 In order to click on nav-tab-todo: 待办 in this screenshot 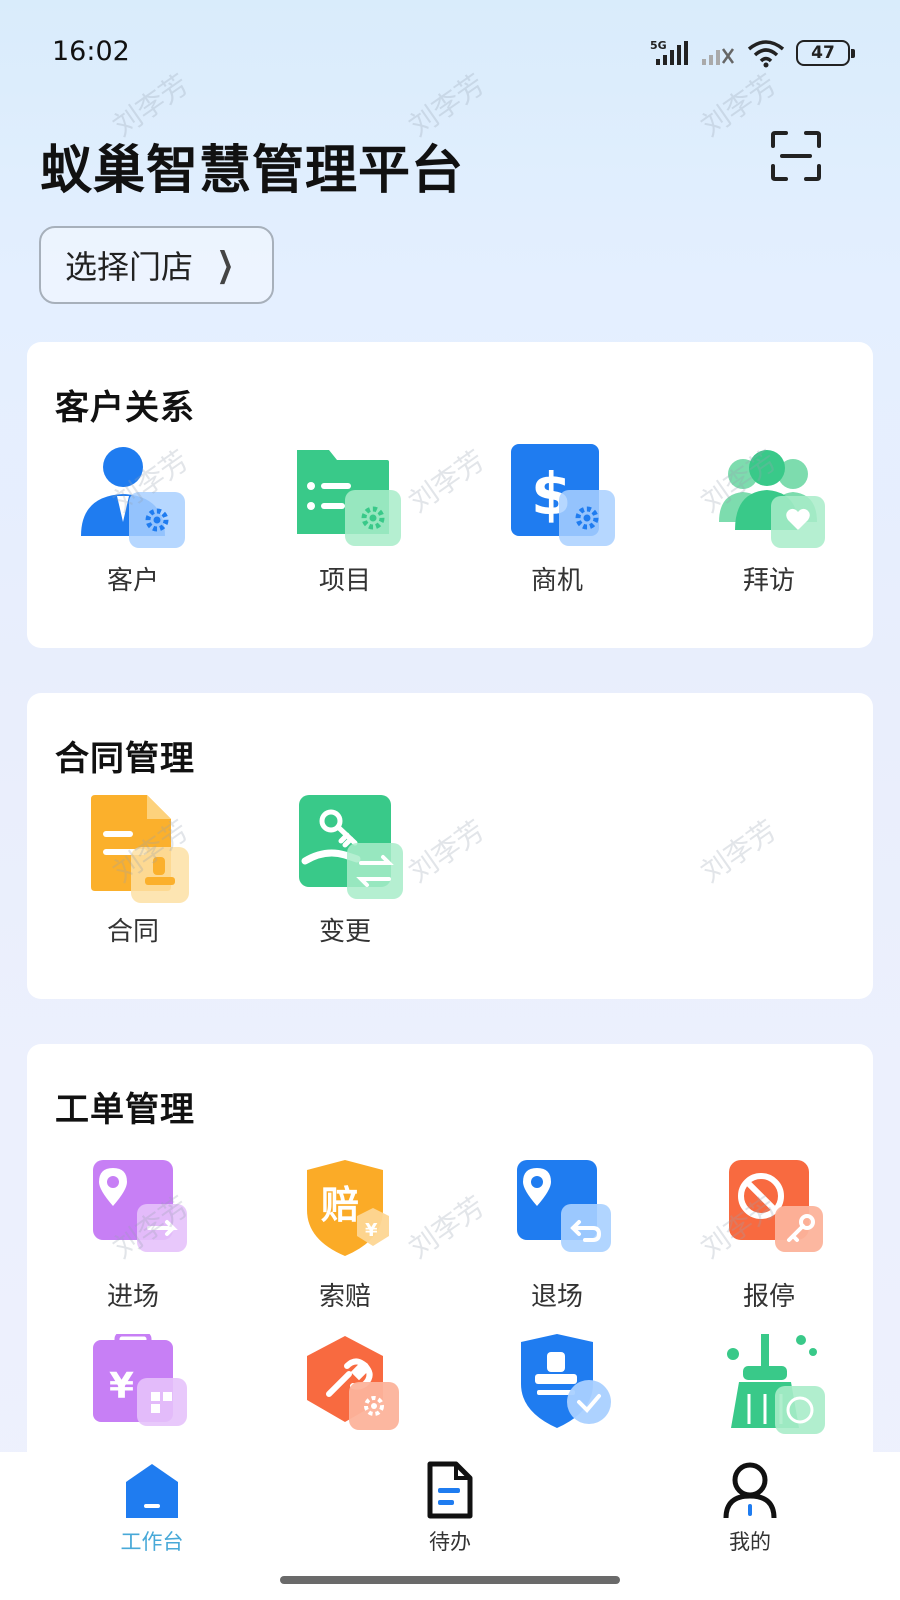, I will do `click(450, 1508)`.